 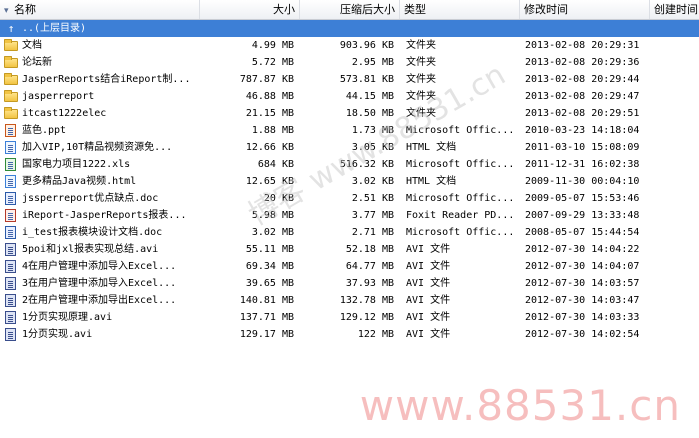 What do you see at coordinates (37, 62) in the screenshot?
I see `file-name: 论坛新` at bounding box center [37, 62].